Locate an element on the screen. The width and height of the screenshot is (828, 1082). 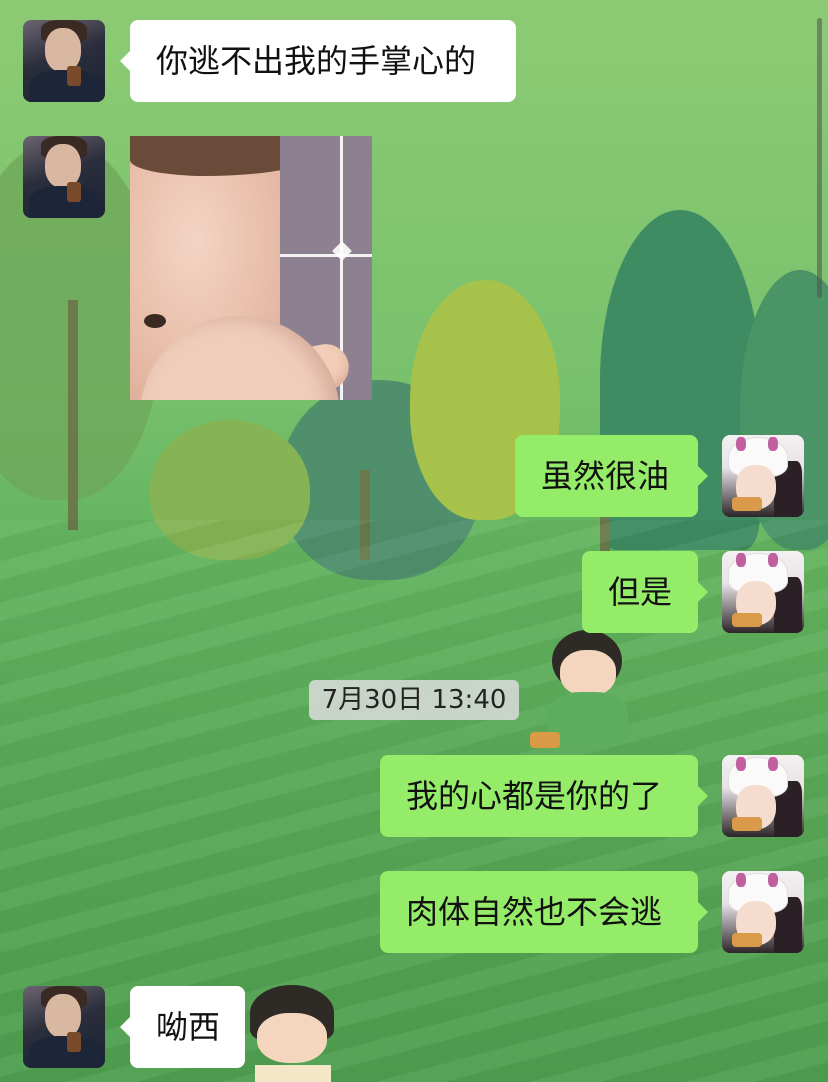
cartoon-kid-bottom is located at coordinates (292, 1033).